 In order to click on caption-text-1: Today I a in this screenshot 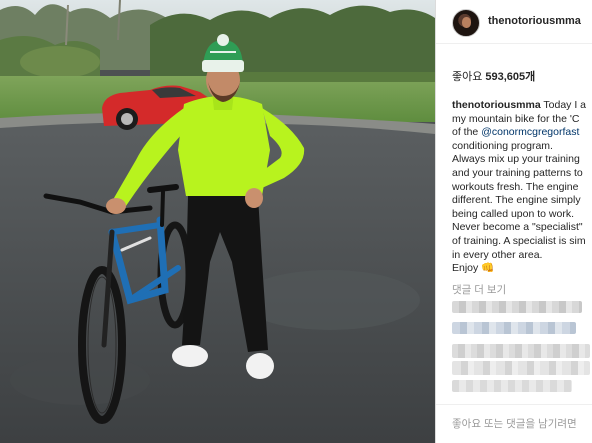, I will do `click(565, 105)`.